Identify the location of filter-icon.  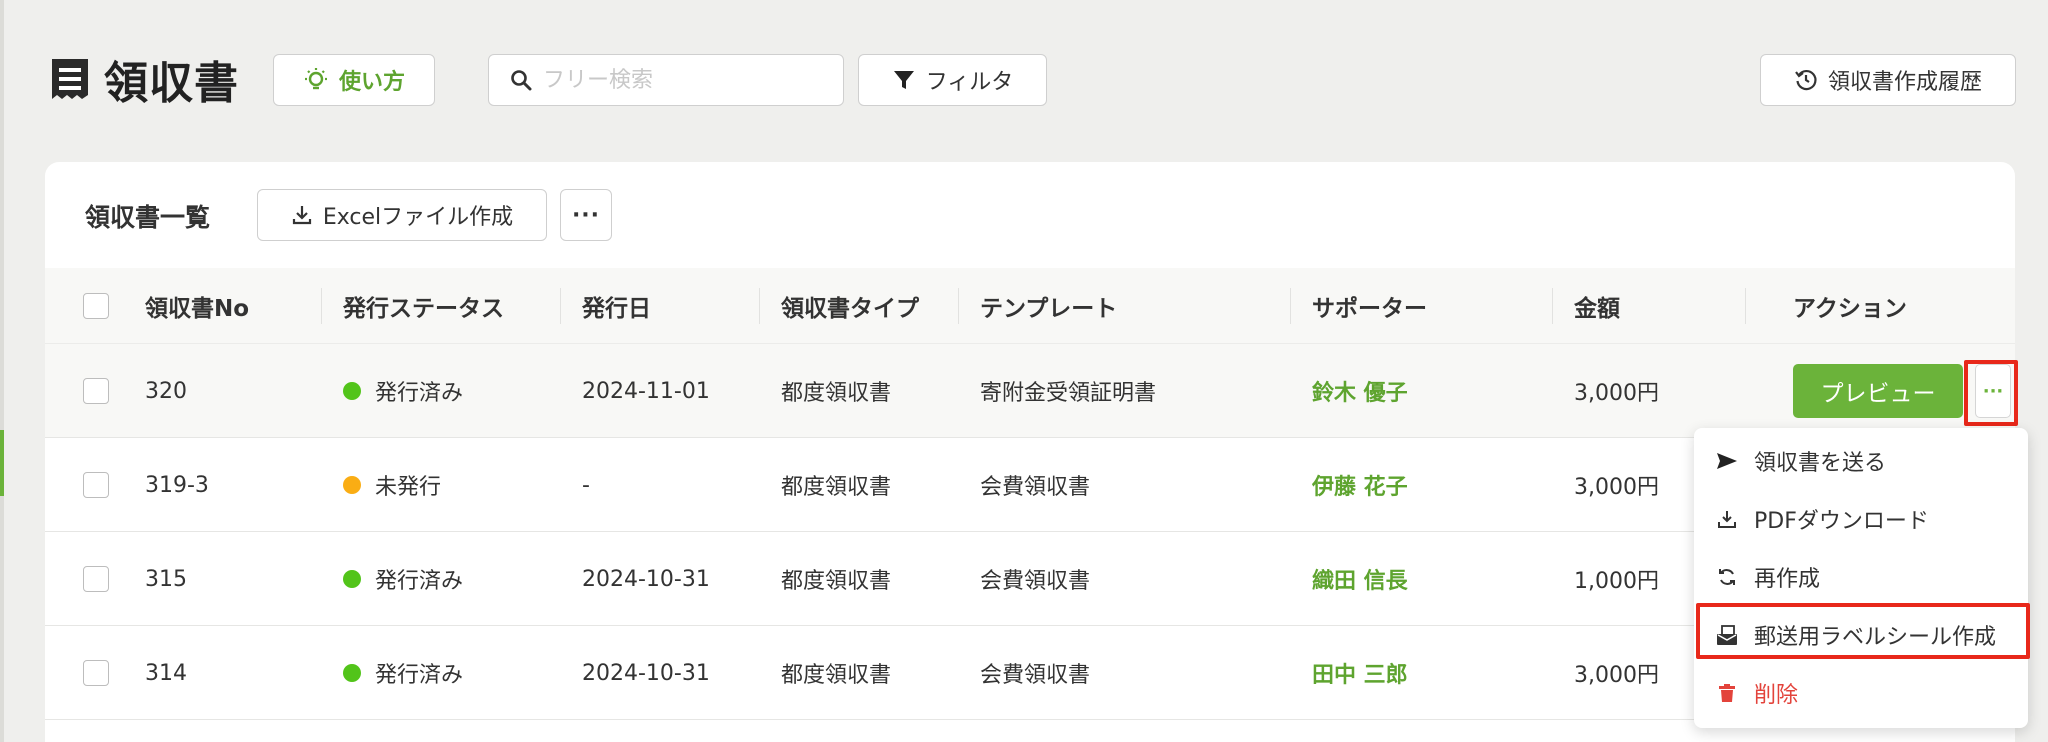
(903, 80).